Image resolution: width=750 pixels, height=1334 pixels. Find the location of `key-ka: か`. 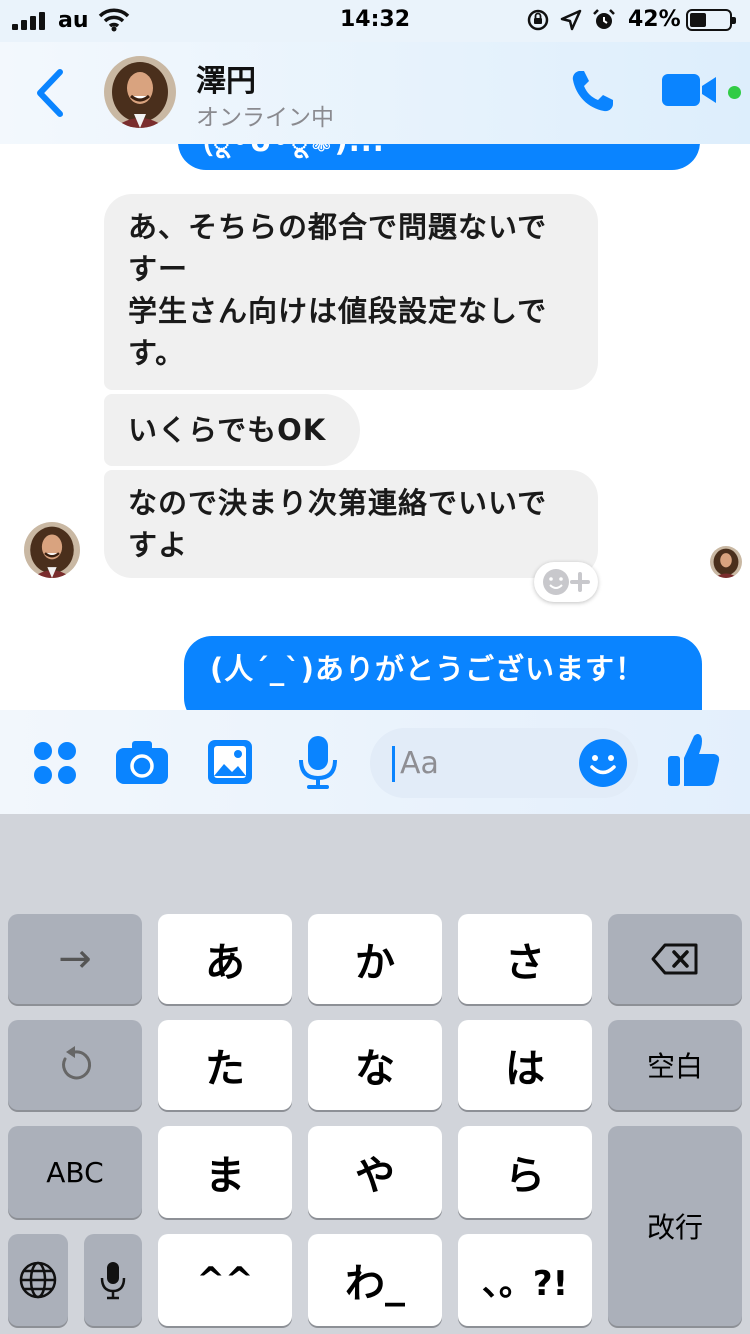

key-ka: か is located at coordinates (375, 959).